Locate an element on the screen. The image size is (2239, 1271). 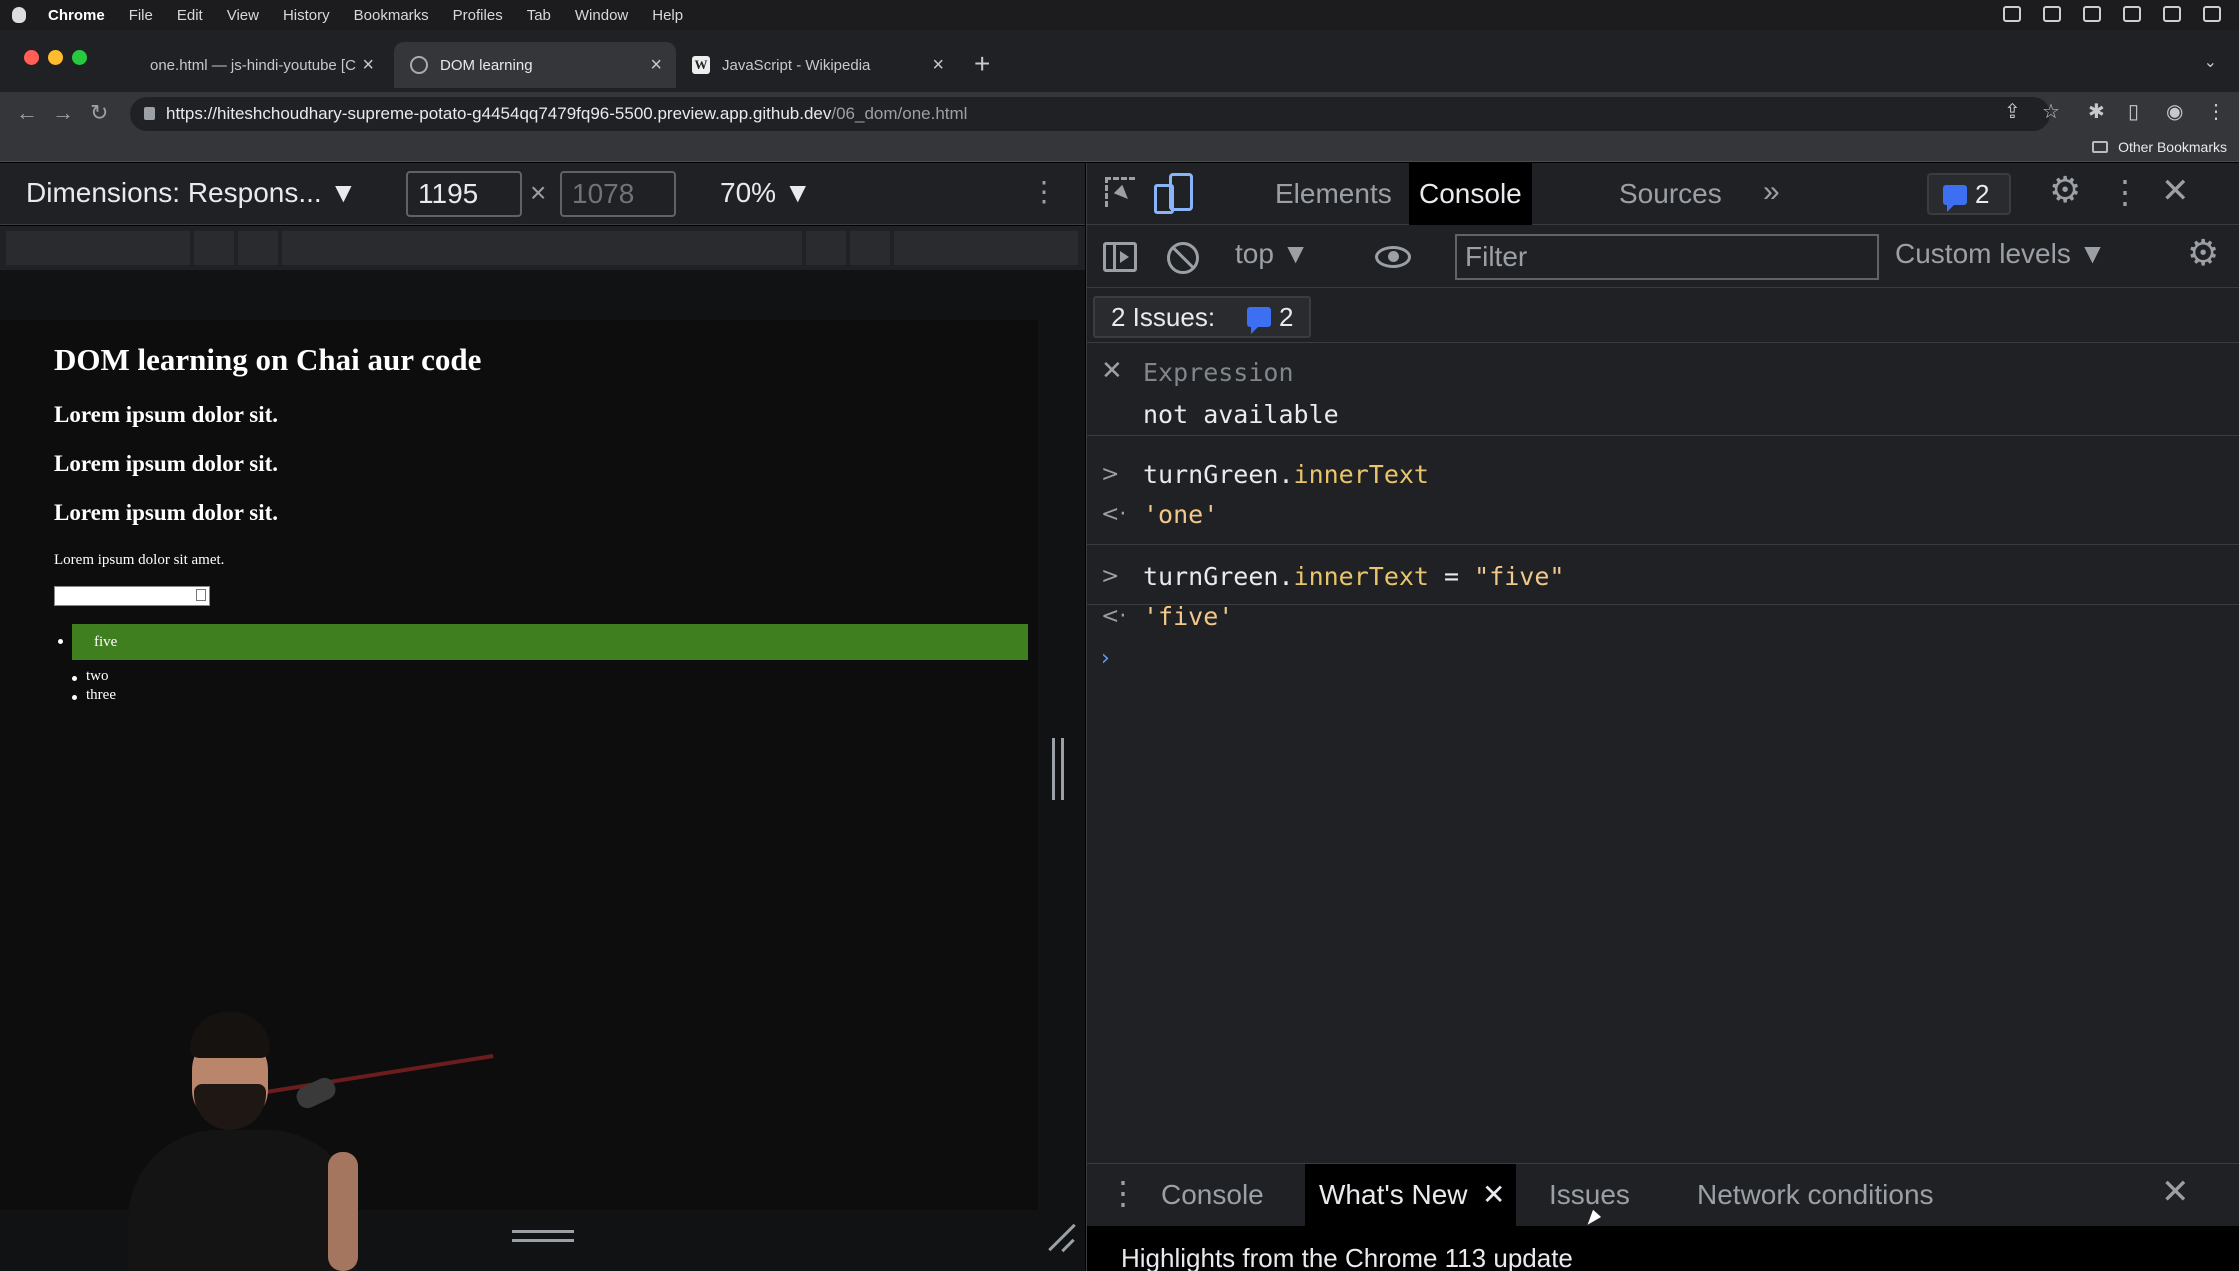
control-center-icon is located at coordinates (2172, 14).